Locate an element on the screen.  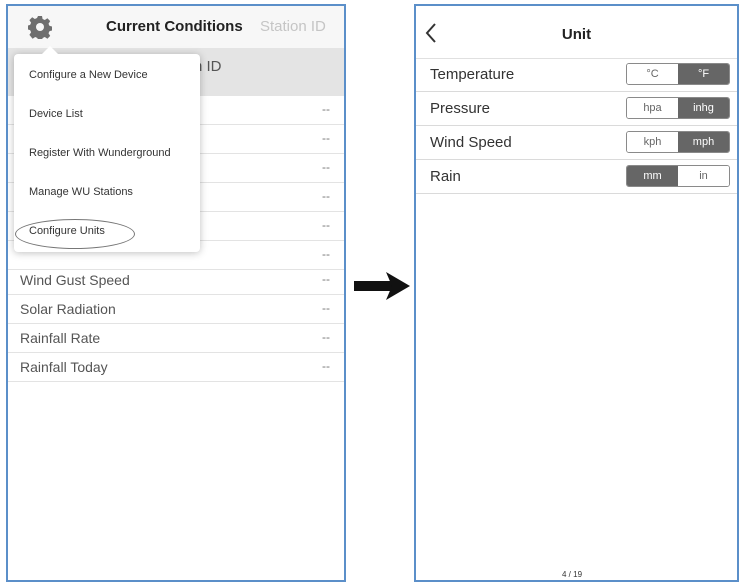
mph-option: mph is located at coordinates (703, 142).